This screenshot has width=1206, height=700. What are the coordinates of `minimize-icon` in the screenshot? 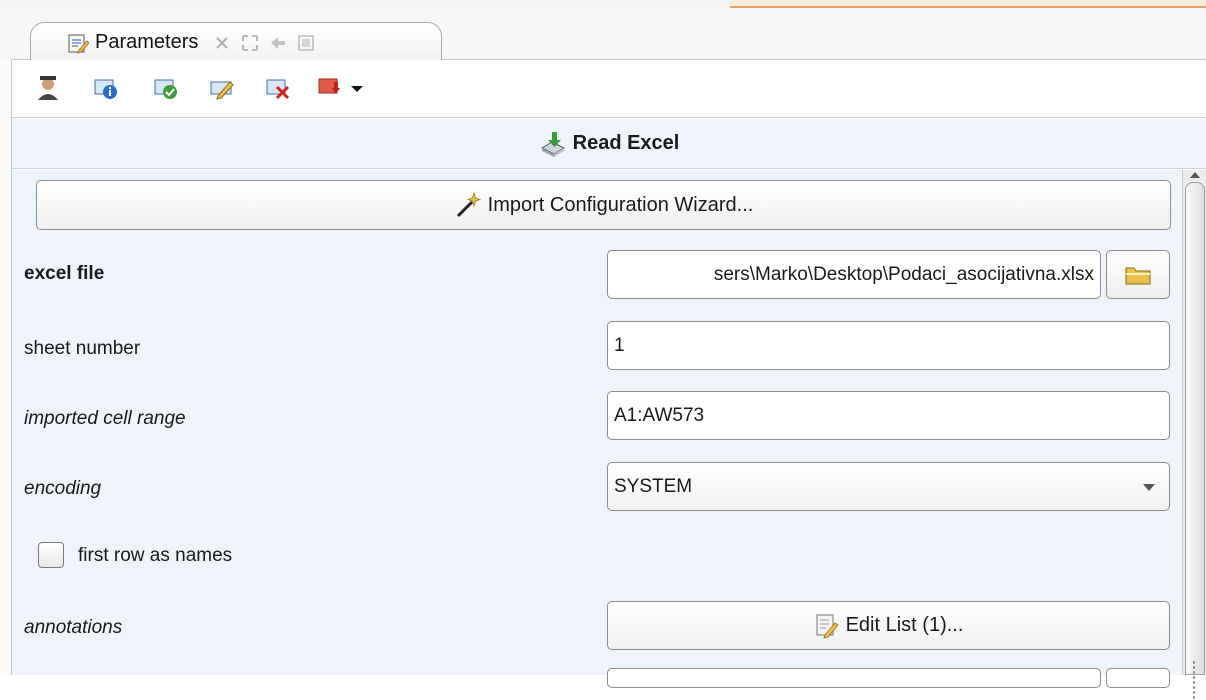 It's located at (306, 43).